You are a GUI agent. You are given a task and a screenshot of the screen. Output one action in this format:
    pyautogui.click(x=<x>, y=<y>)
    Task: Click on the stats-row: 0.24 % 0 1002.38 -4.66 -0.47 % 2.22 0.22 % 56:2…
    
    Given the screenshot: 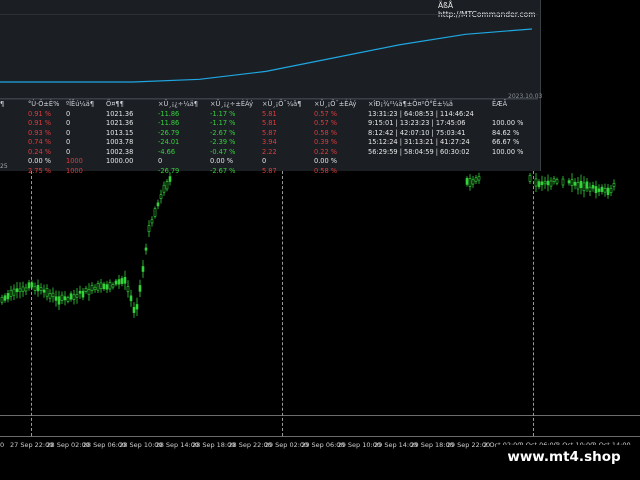 What is the action you would take?
    pyautogui.click(x=269, y=153)
    